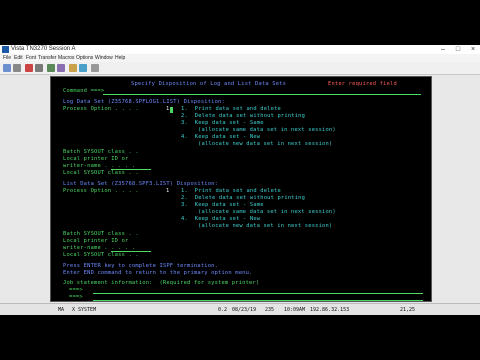  What do you see at coordinates (240, 337) in the screenshot?
I see `letterbox-bottom` at bounding box center [240, 337].